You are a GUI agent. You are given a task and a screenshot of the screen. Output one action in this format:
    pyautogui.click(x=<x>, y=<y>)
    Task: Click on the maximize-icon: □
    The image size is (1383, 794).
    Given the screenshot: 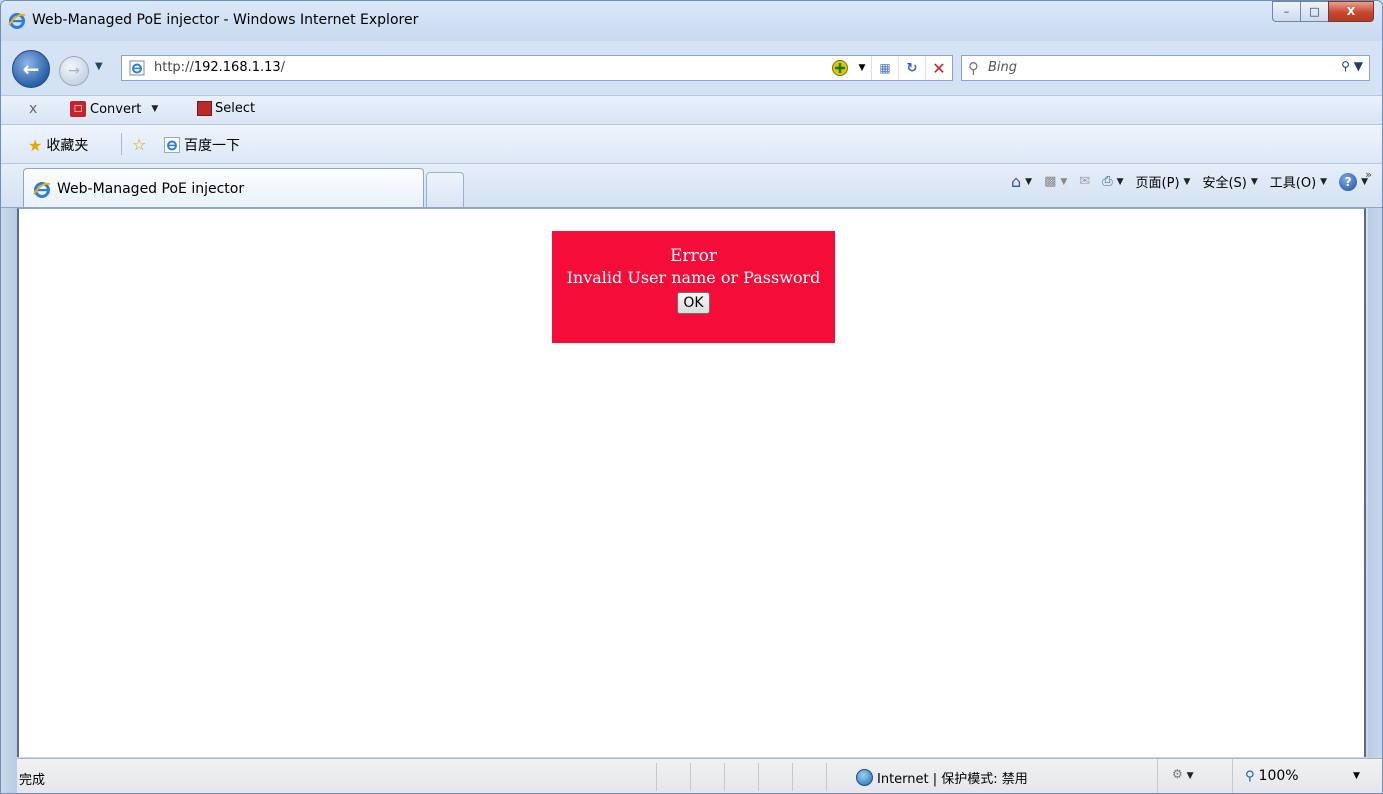 What is the action you would take?
    pyautogui.click(x=1314, y=11)
    